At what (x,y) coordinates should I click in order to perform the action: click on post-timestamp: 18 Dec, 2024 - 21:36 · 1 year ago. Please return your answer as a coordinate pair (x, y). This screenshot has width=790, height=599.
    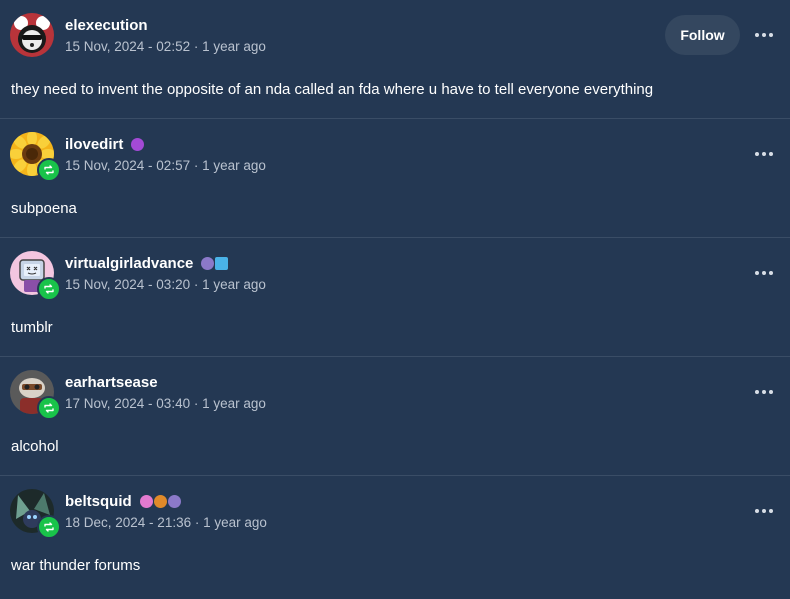
    Looking at the image, I should click on (166, 522).